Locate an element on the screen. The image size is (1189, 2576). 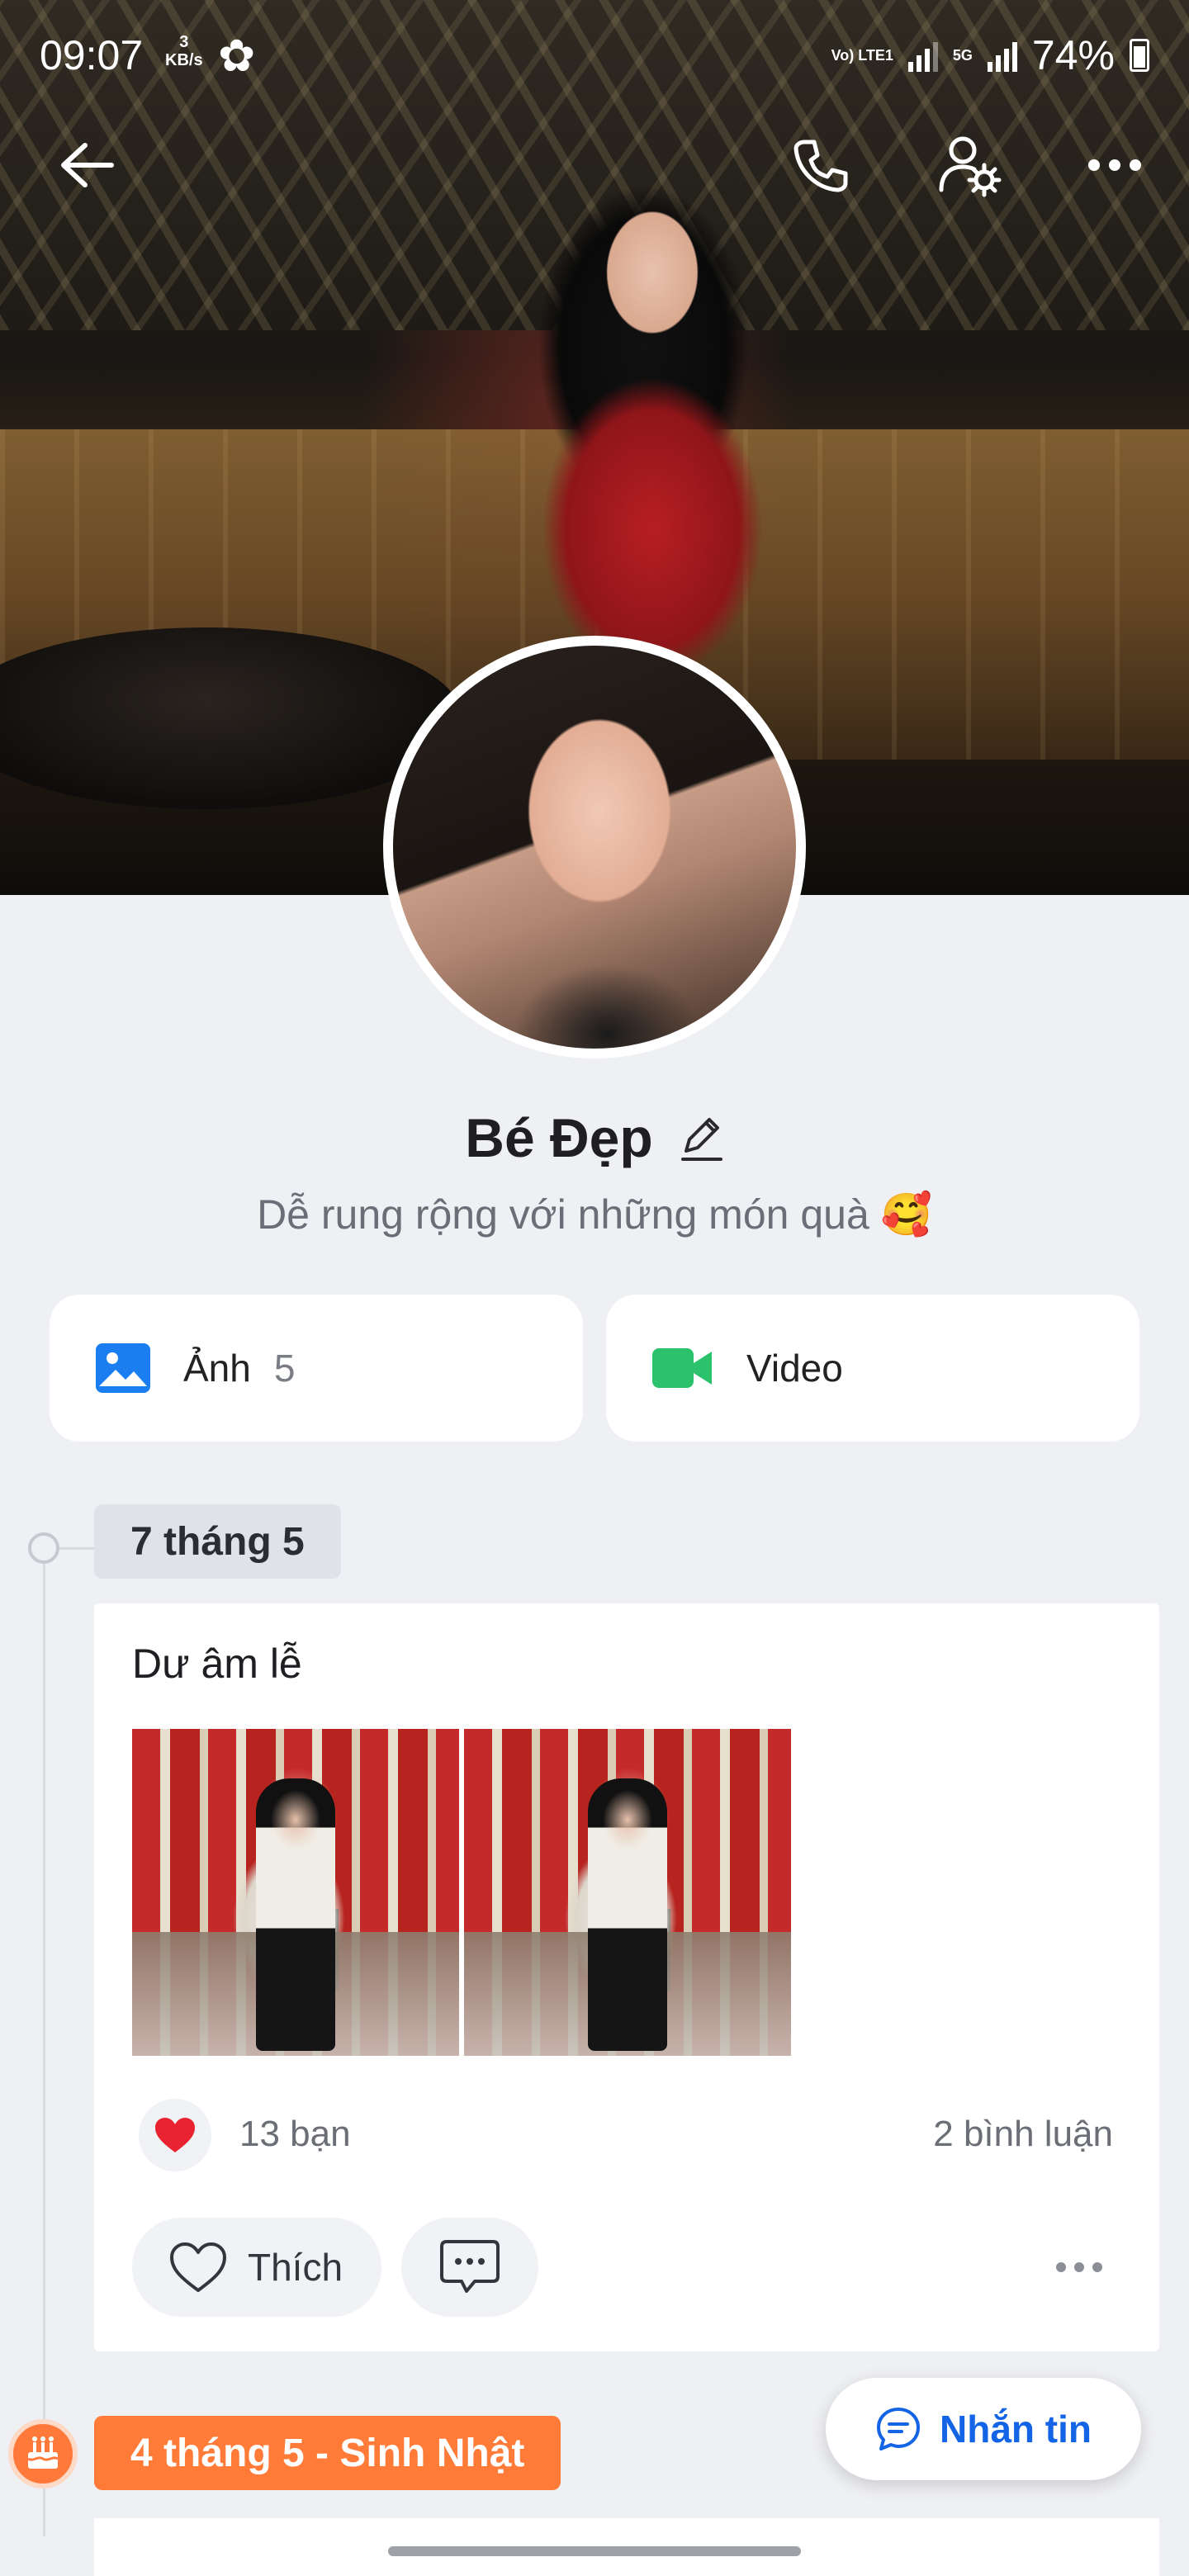
chat-bubble-icon is located at coordinates (898, 2429).